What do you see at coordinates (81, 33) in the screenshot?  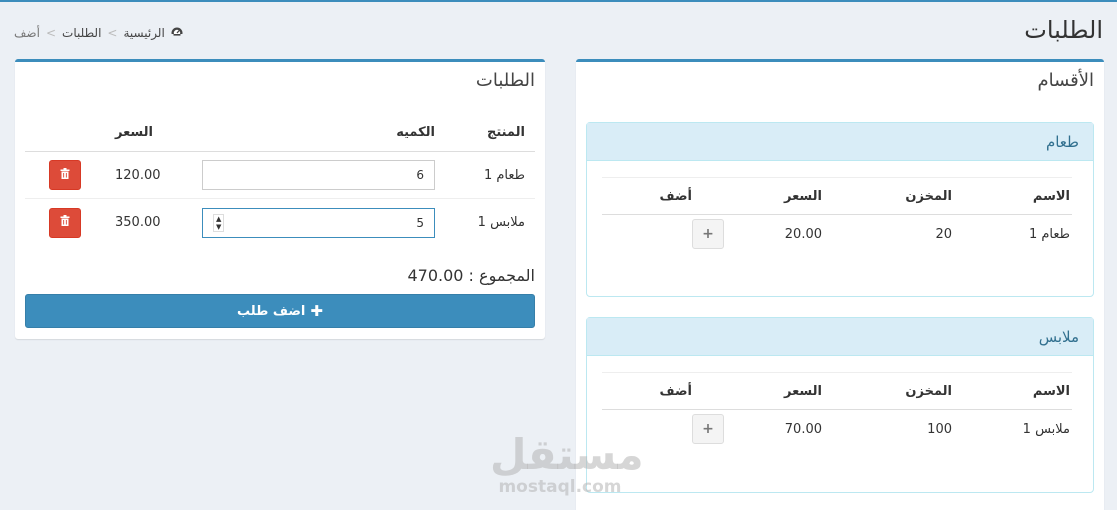 I see `breadcrumb-orders: الطلبات` at bounding box center [81, 33].